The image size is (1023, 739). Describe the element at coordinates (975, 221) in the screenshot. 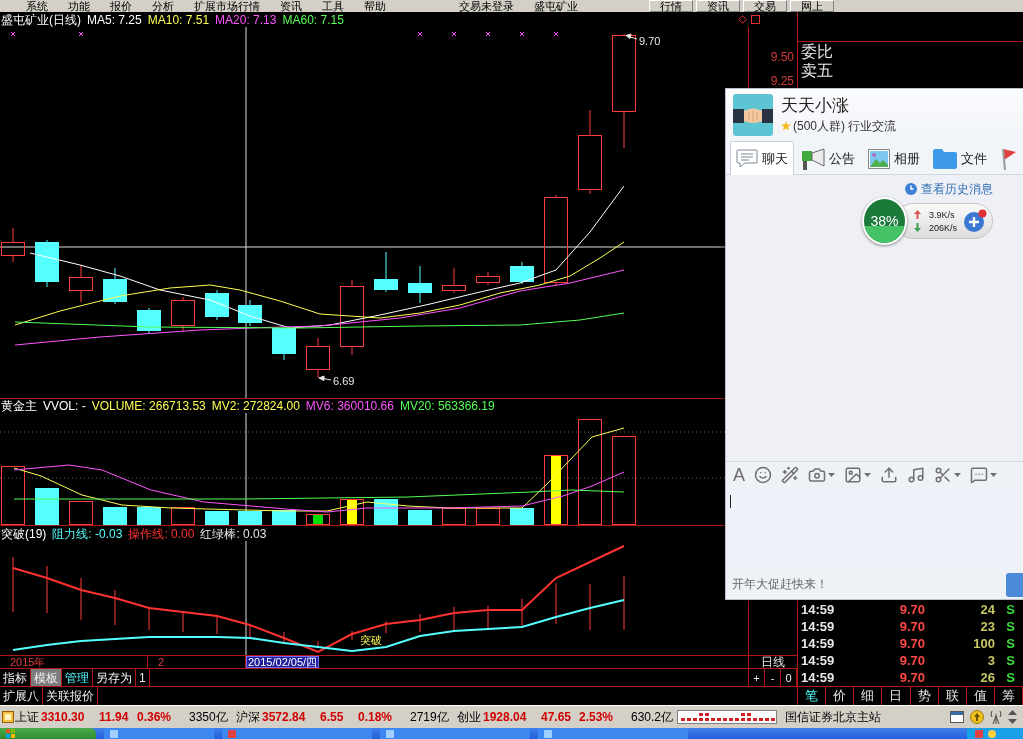

I see `plus-icon` at that location.